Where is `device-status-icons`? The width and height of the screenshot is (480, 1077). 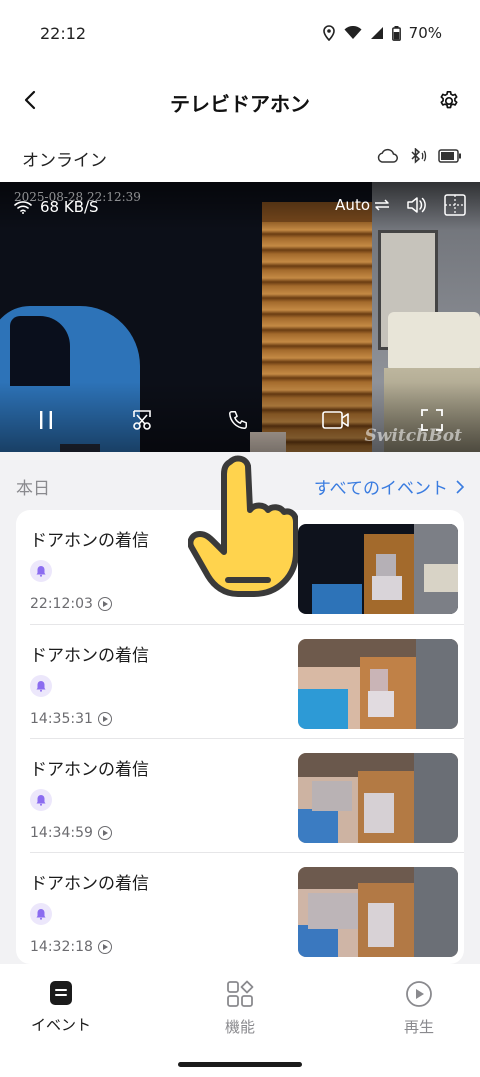 device-status-icons is located at coordinates (419, 156).